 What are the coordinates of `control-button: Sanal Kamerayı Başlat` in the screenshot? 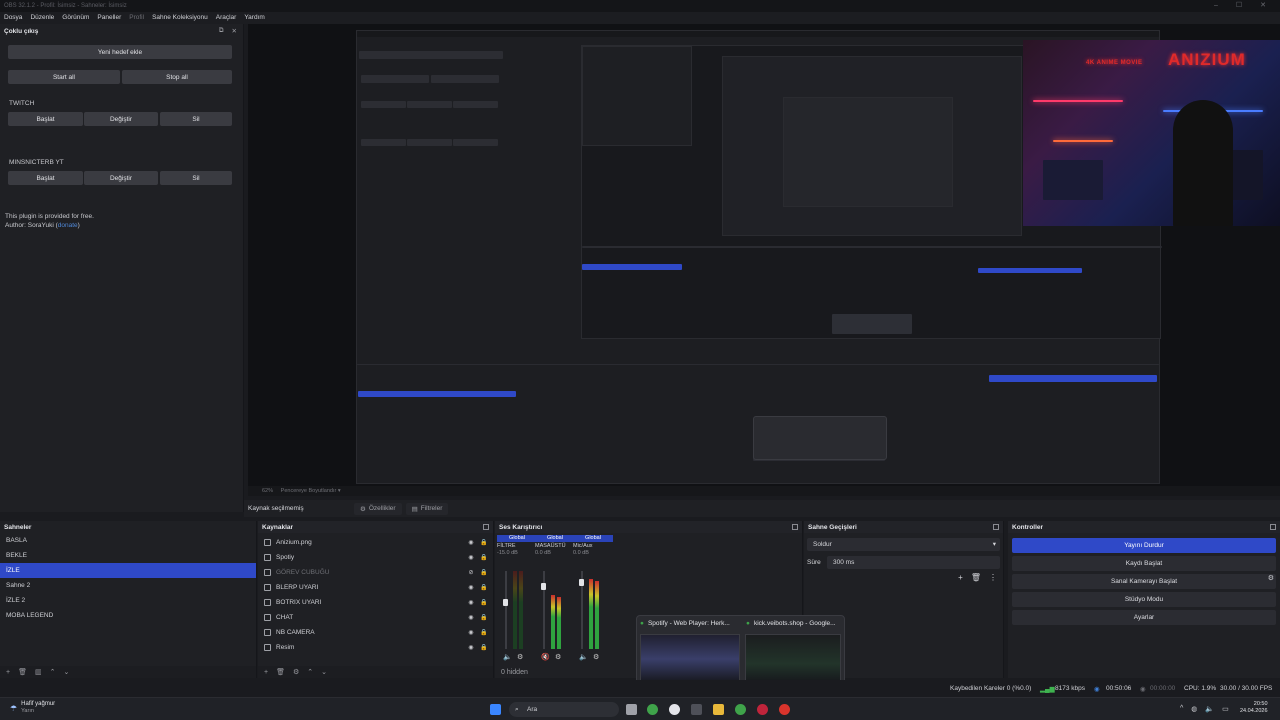 It's located at (1144, 581).